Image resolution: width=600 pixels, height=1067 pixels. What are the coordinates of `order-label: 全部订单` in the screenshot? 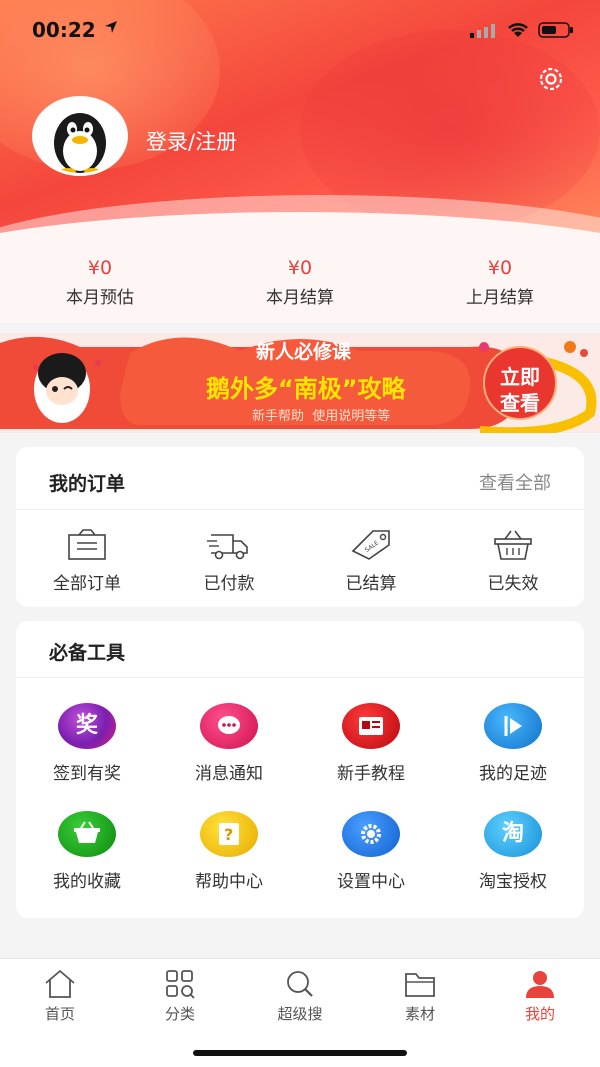 It's located at (87, 584).